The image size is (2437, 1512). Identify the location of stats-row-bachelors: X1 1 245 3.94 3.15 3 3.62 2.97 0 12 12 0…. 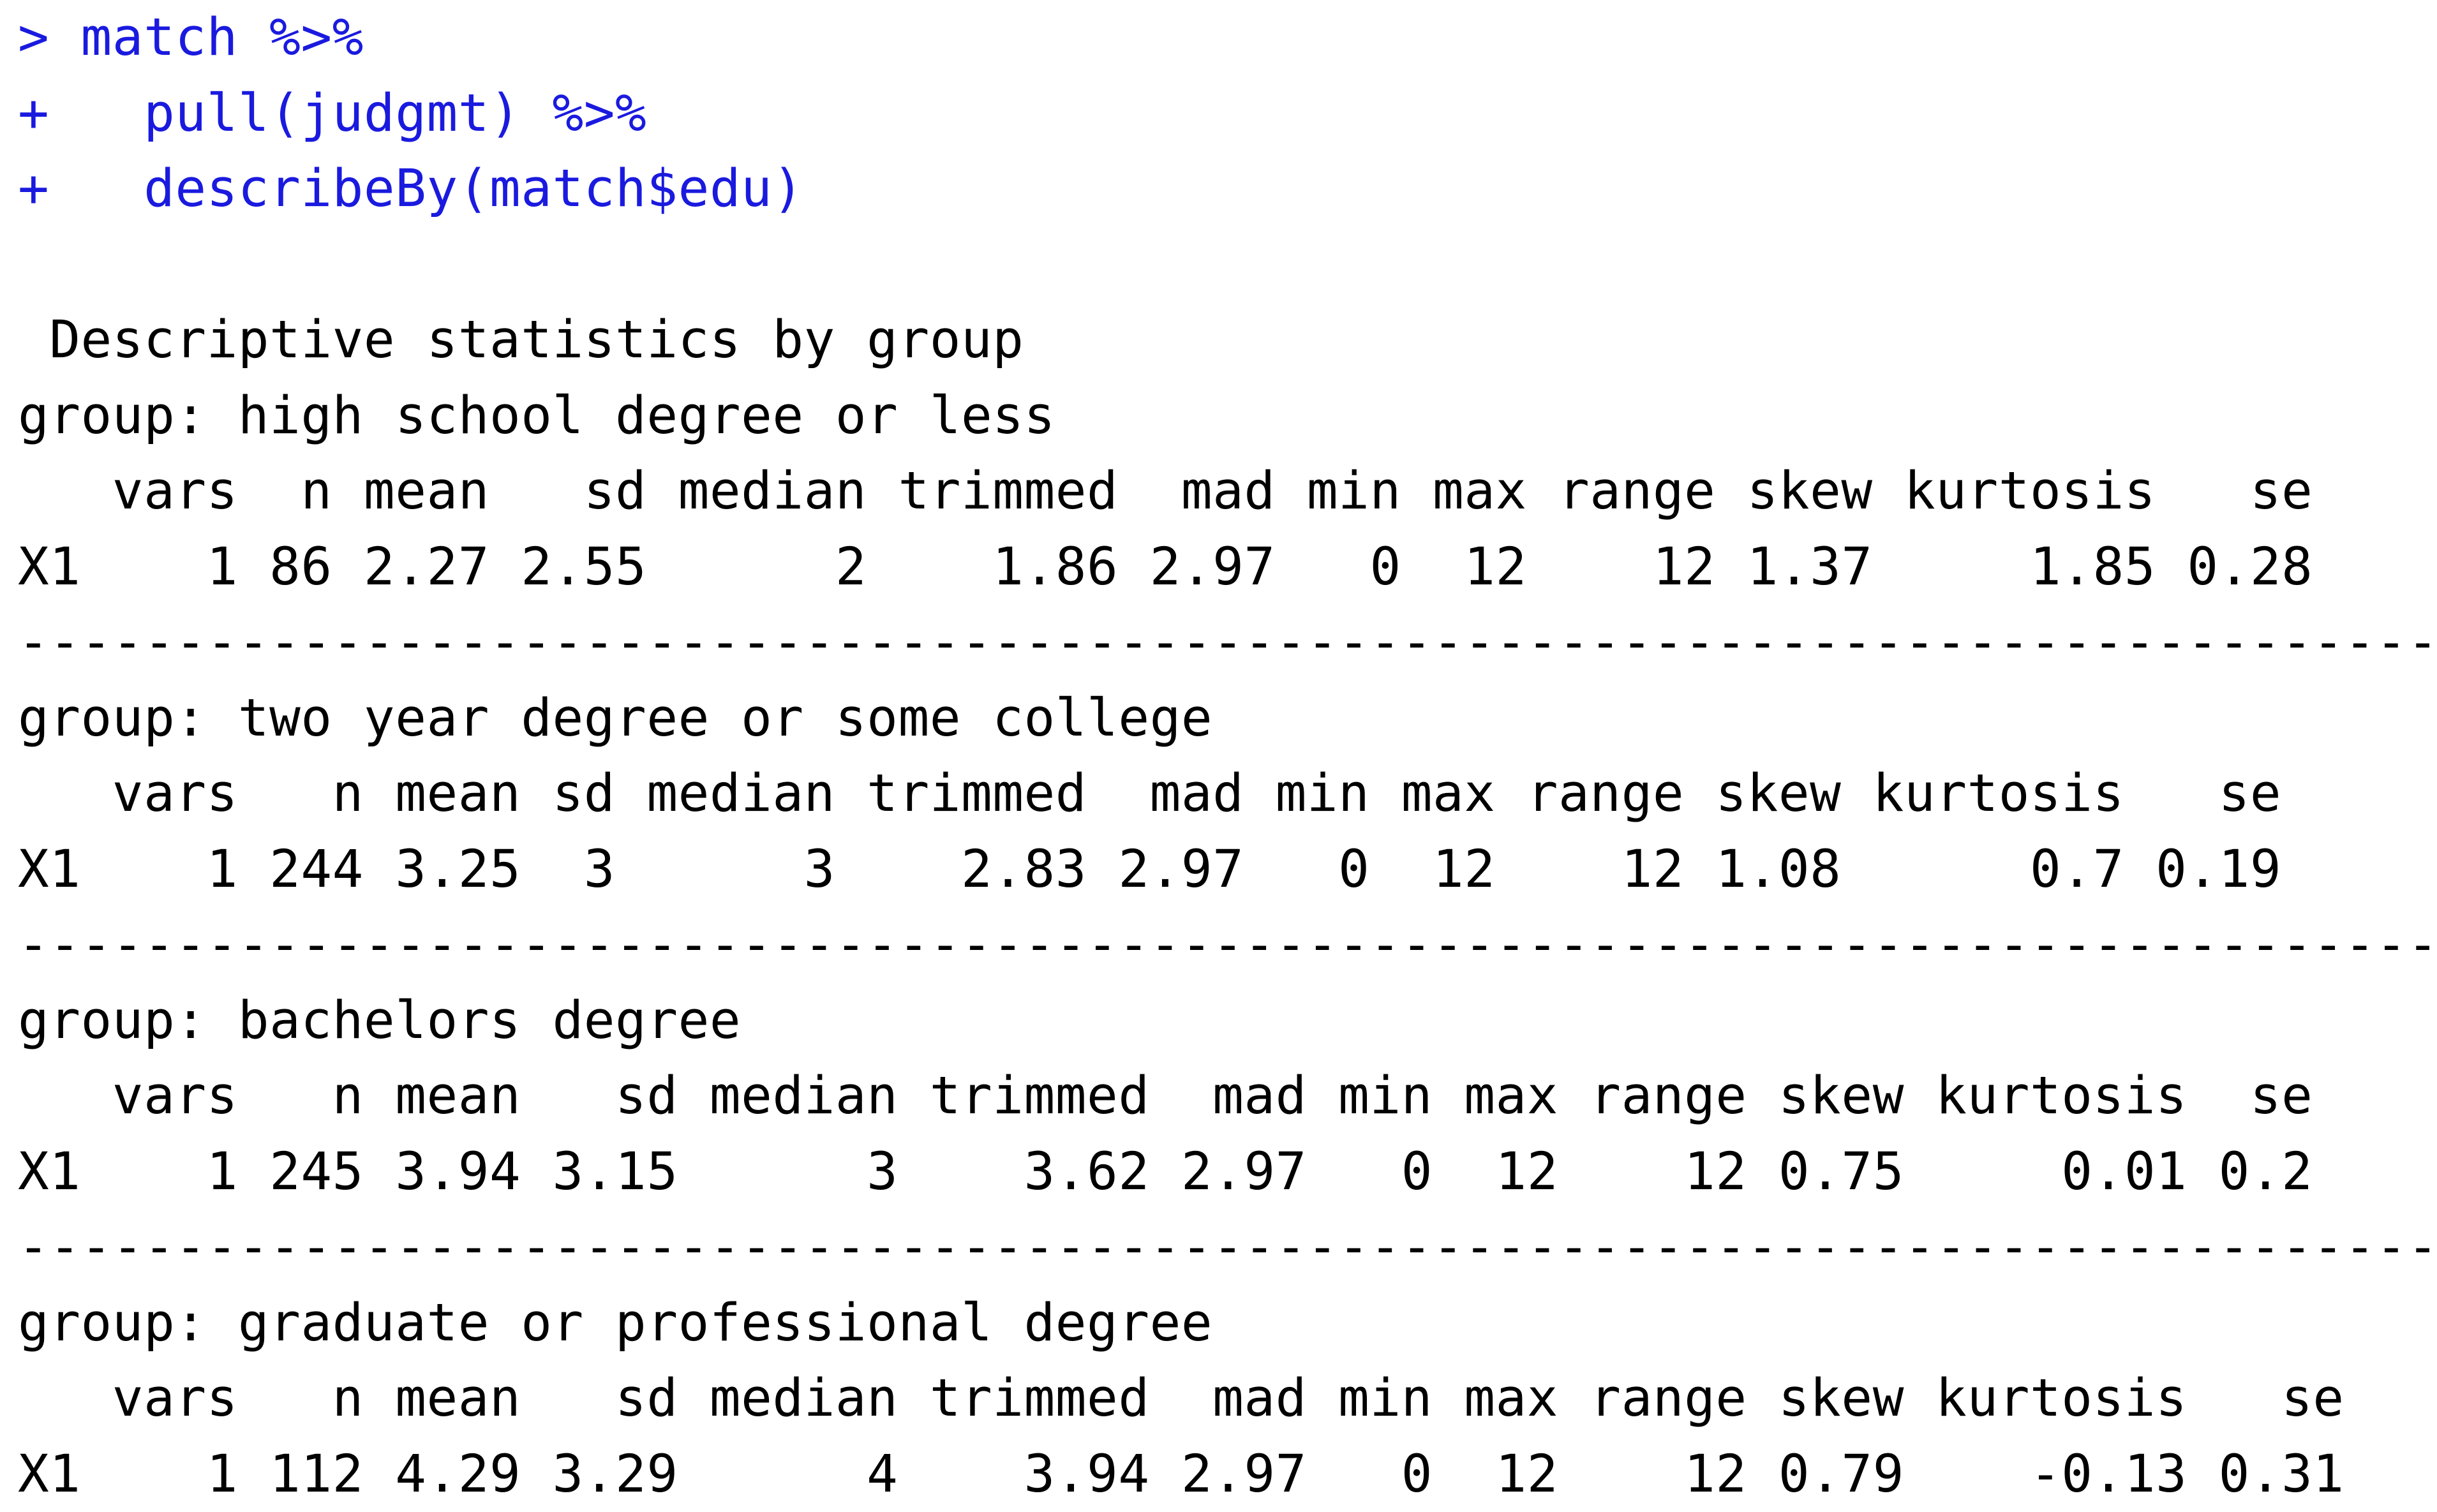
(1227, 1172).